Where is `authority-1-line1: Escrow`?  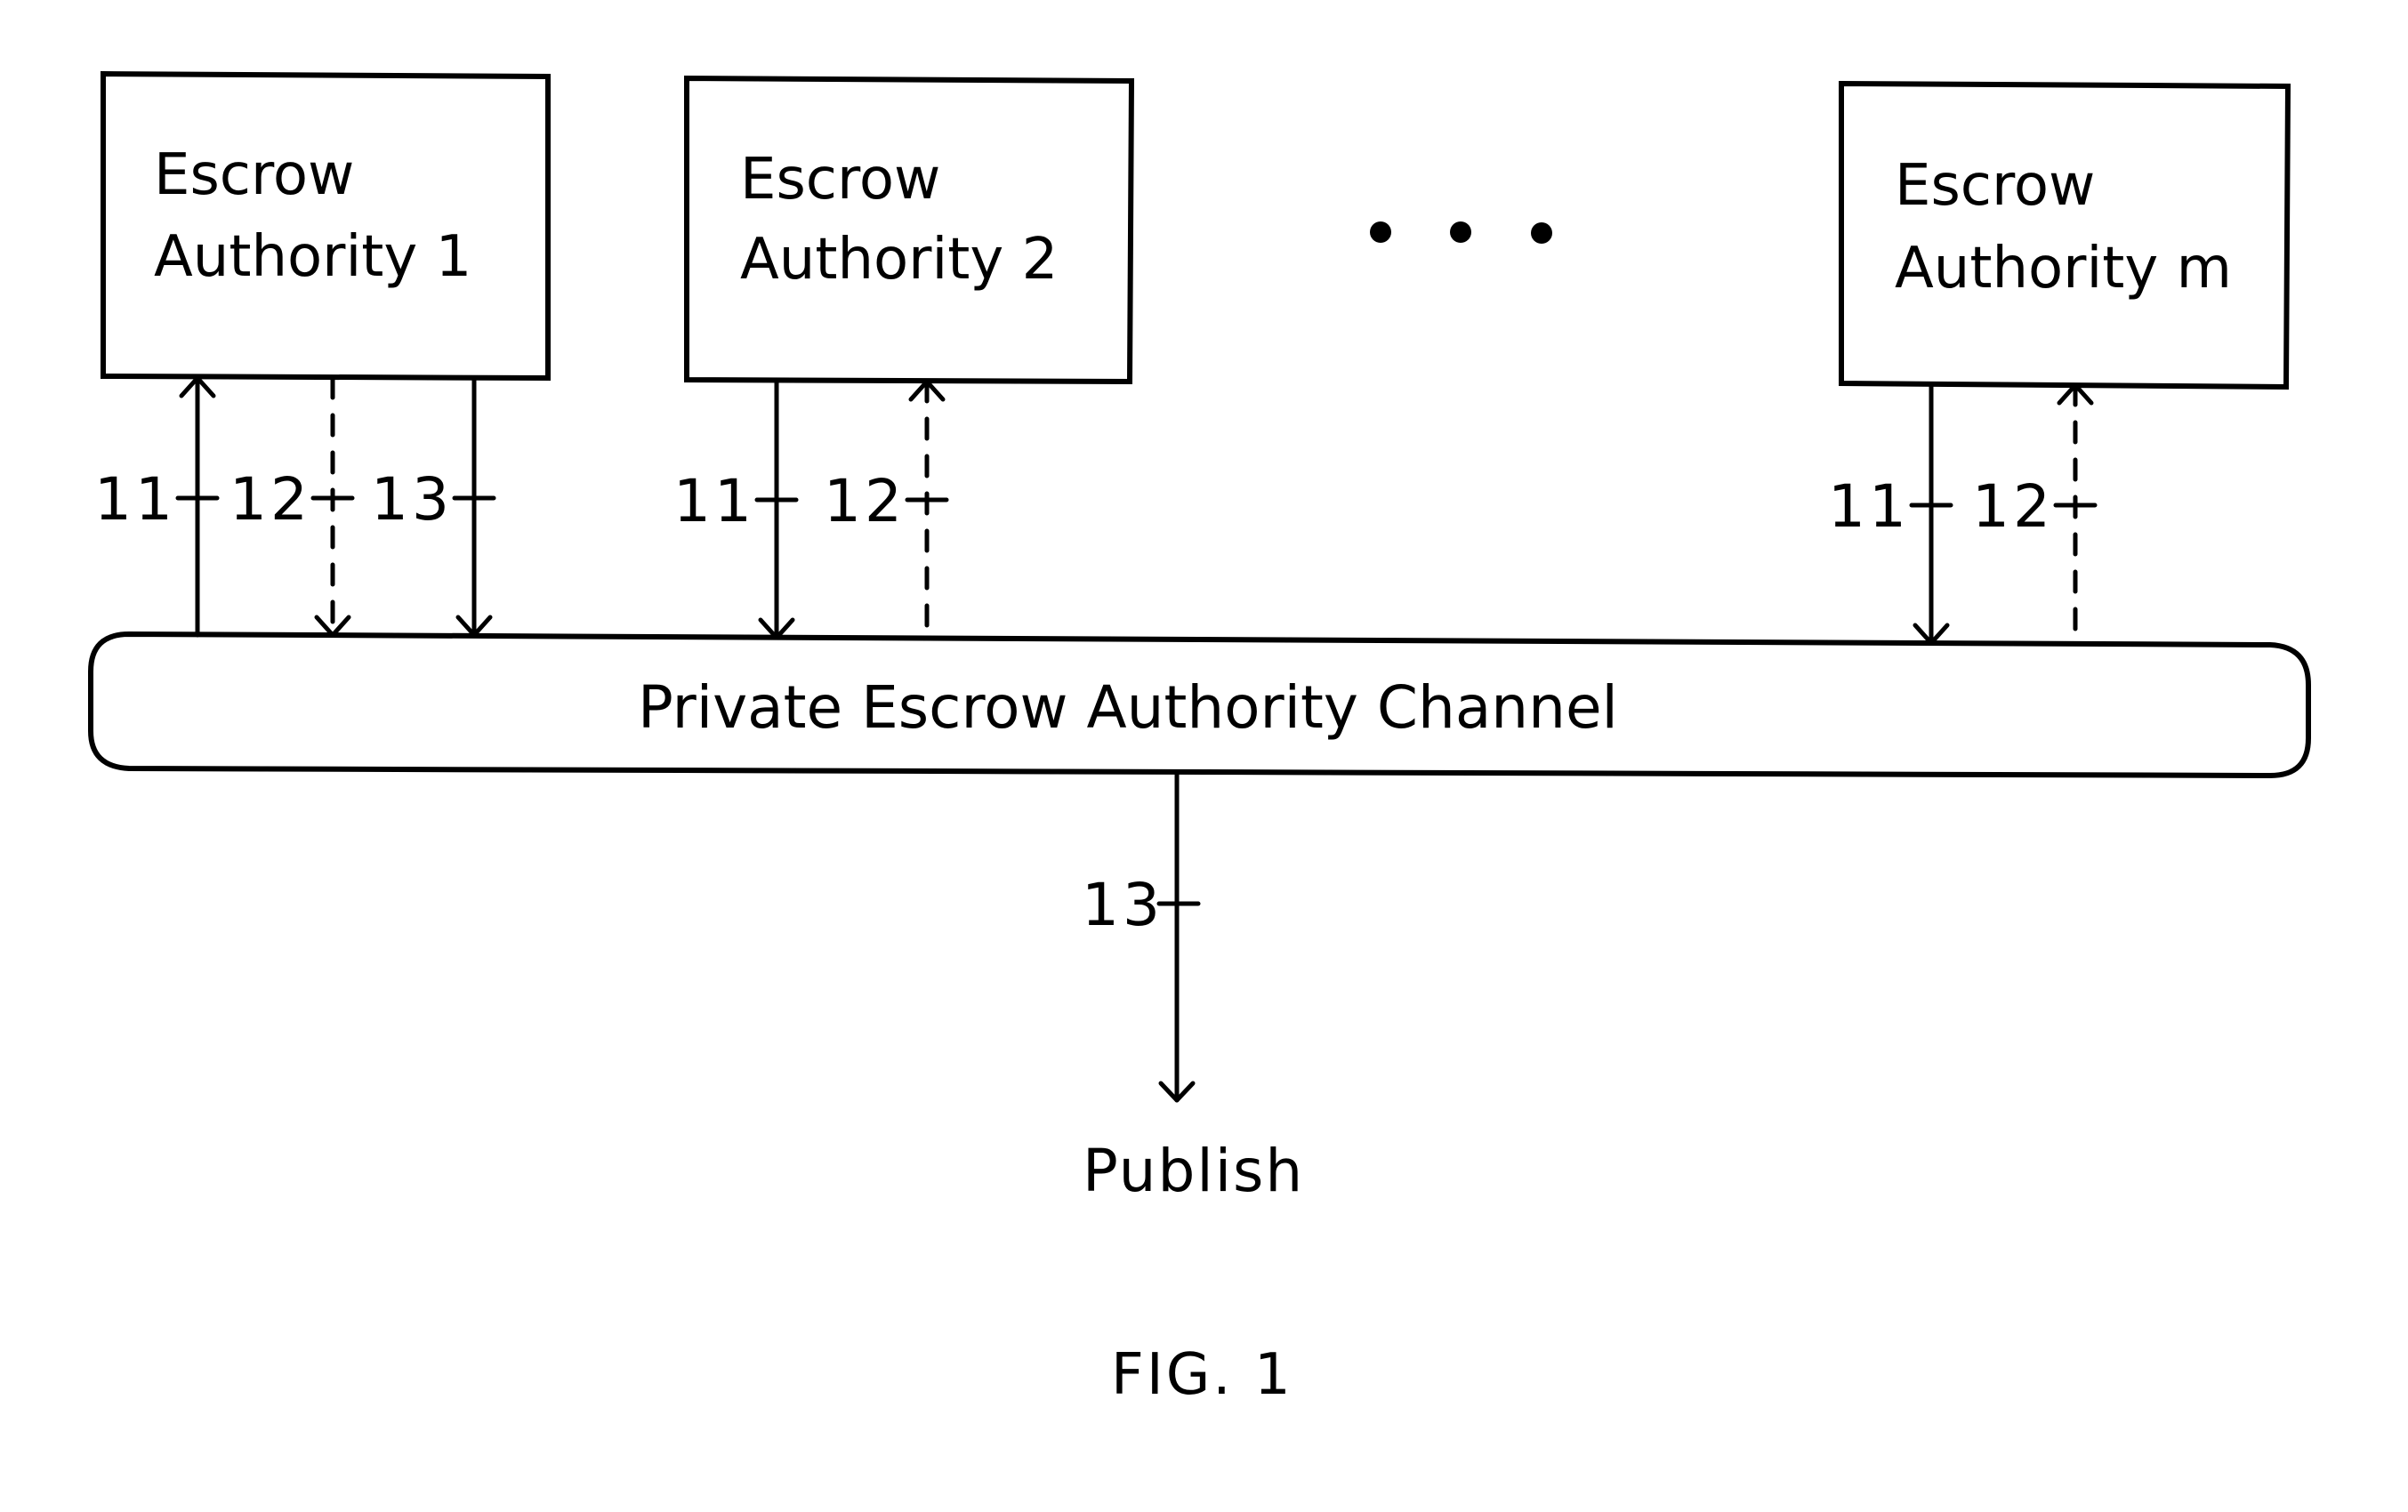 authority-1-line1: Escrow is located at coordinates (254, 175).